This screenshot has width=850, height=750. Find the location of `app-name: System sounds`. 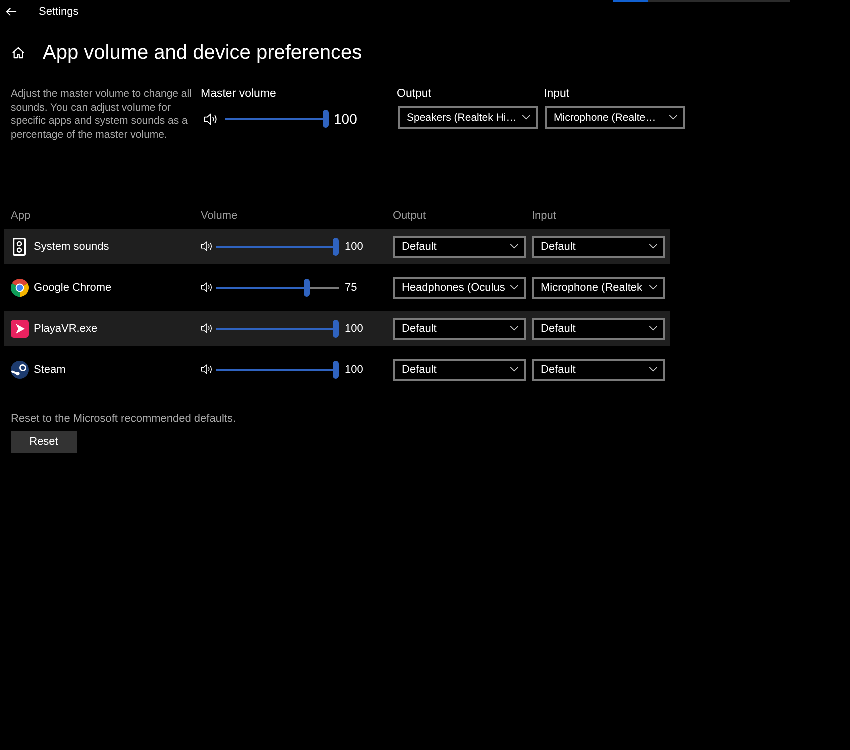

app-name: System sounds is located at coordinates (72, 246).